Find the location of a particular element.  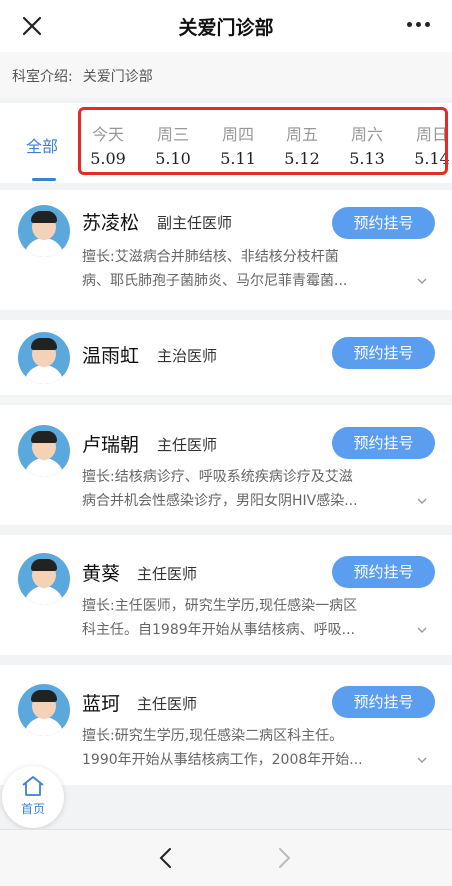

tab-day: 周四 5.11 is located at coordinates (238, 144).